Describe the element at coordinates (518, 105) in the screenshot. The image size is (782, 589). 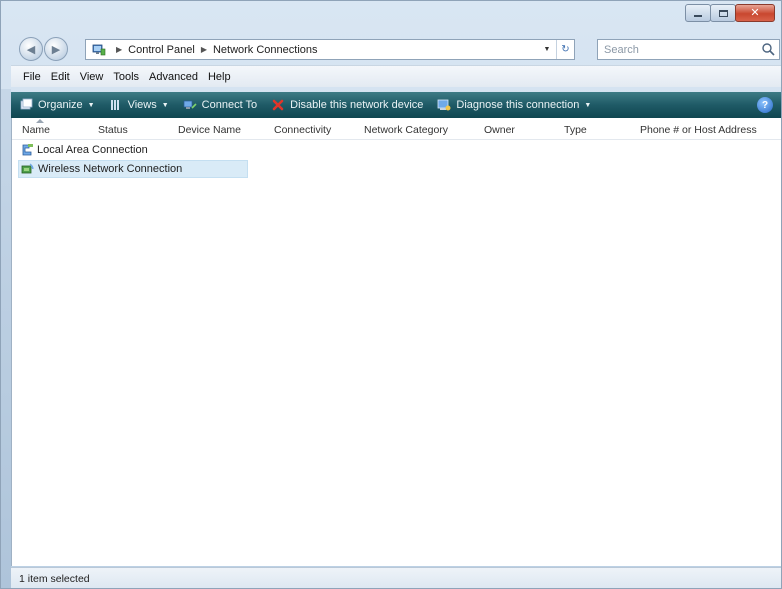
I see `diagnose-label: Diagnose this connection` at that location.